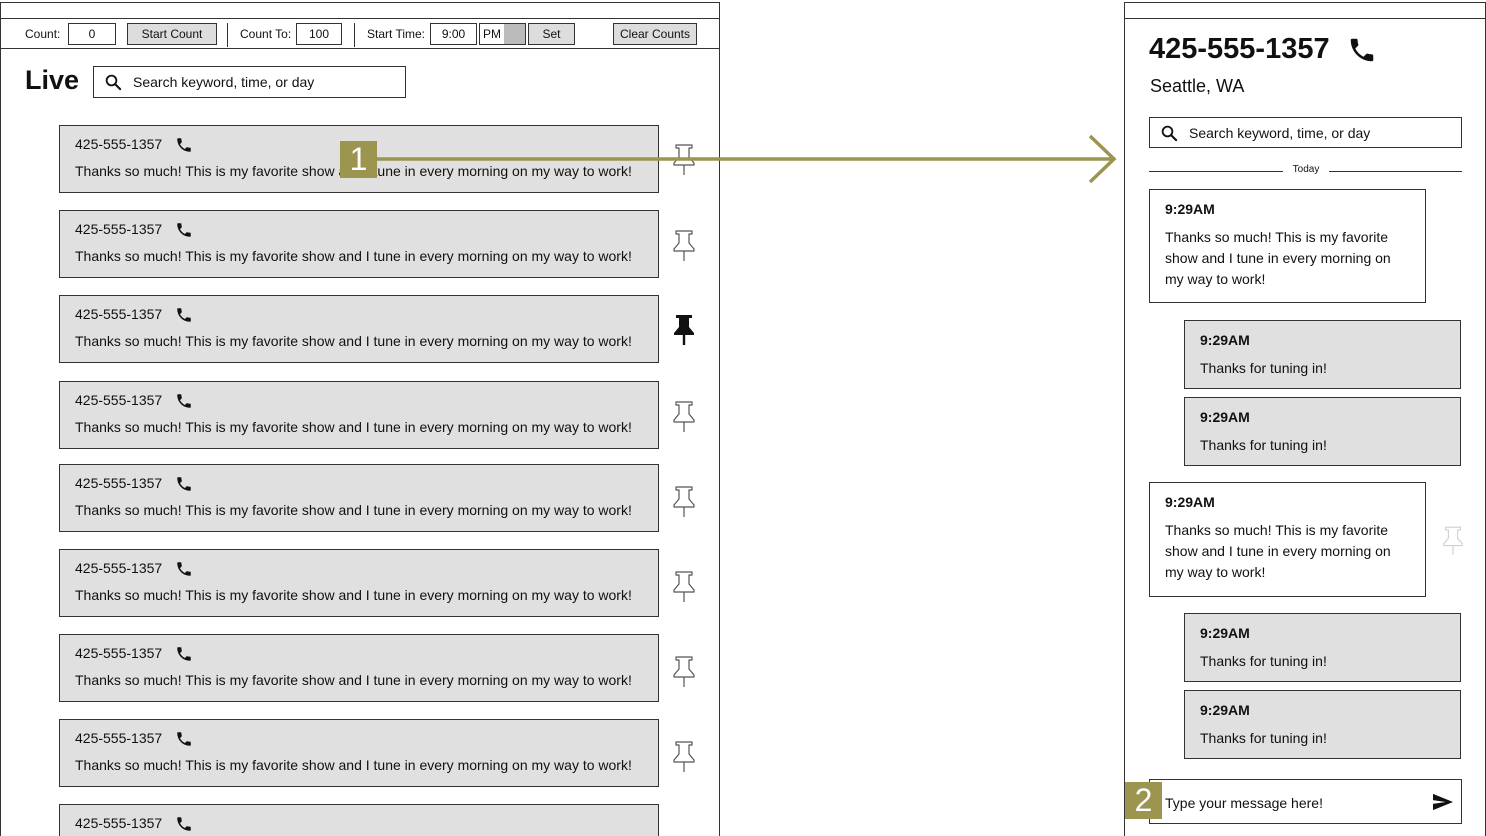 The width and height of the screenshot is (1486, 836). I want to click on annotation-badge-1: 1, so click(358, 159).